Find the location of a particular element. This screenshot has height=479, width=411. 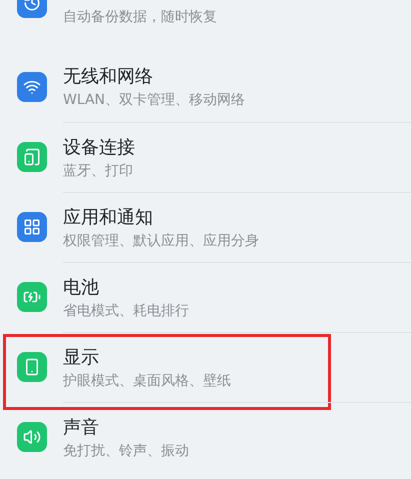

item-subtitle: 自动备份数据，随时恢复 is located at coordinates (140, 17).